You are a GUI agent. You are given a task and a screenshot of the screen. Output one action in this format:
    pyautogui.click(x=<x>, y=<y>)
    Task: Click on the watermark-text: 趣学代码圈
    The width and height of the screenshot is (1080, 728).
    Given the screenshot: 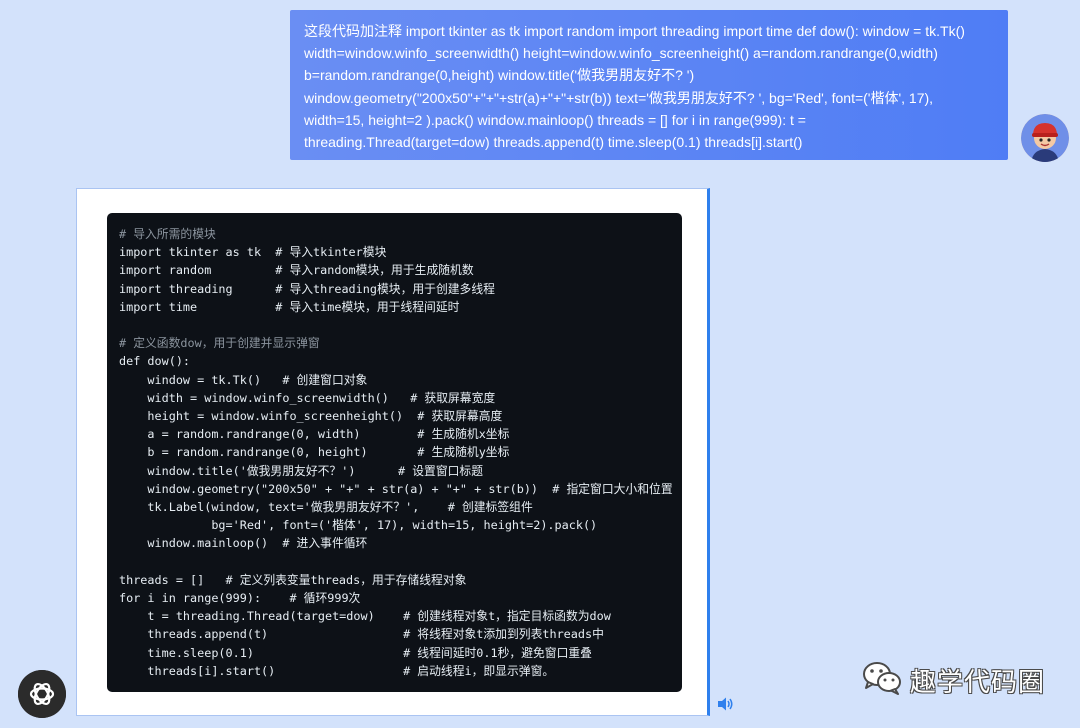 What is the action you would take?
    pyautogui.click(x=978, y=682)
    